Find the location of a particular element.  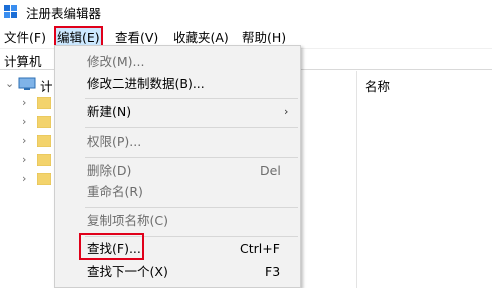

menu-item-label: 复制项名称(C) is located at coordinates (127, 220).